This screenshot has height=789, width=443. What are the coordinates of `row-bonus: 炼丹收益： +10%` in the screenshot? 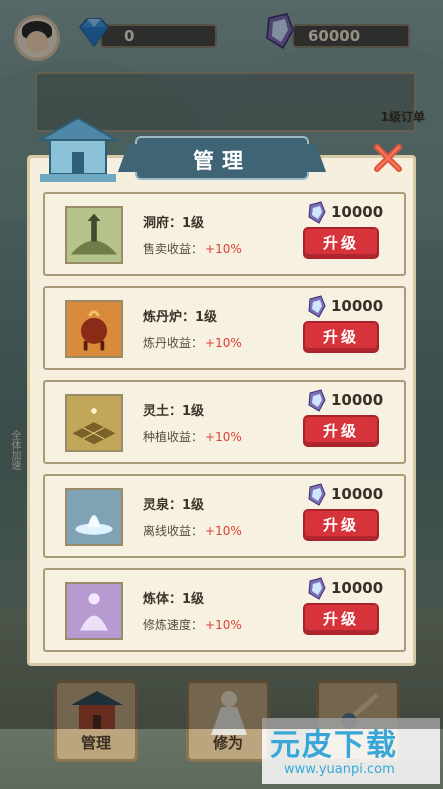 It's located at (192, 343).